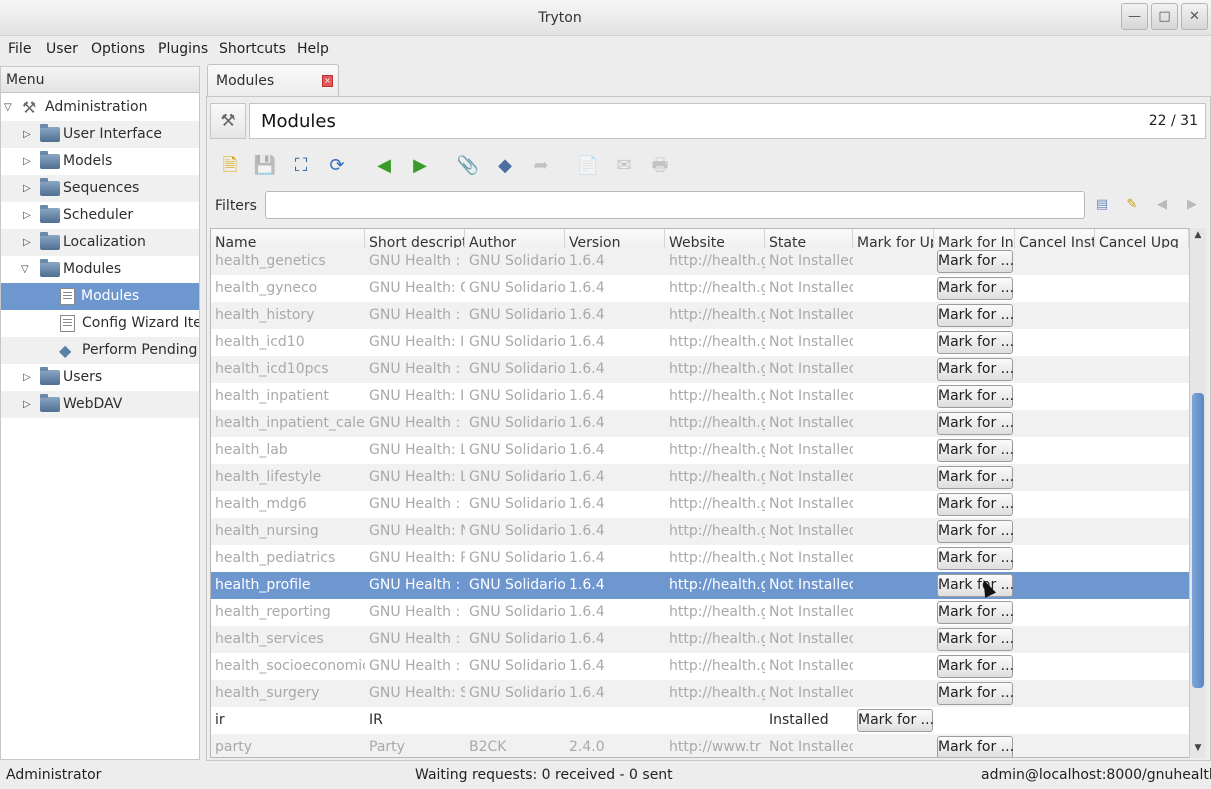 The image size is (1211, 789). Describe the element at coordinates (1132, 205) in the screenshot. I see `clear-filter-icon: ✎` at that location.